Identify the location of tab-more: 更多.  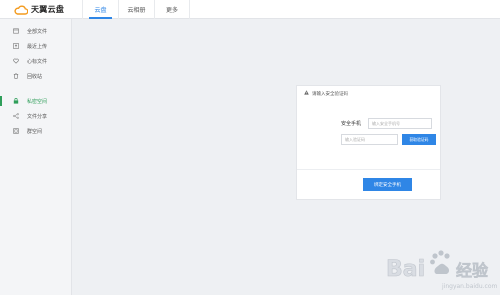
(172, 9).